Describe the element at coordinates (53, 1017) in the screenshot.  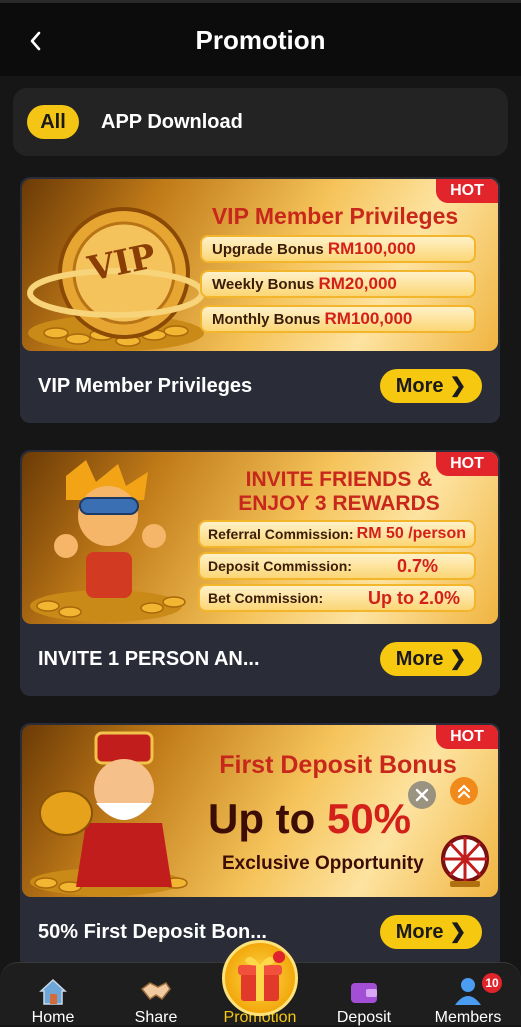
I see `nav-label: Home` at that location.